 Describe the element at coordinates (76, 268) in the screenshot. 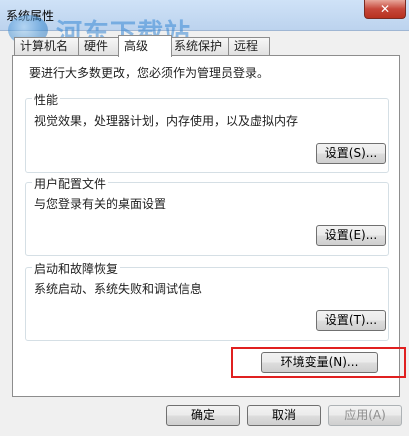

I see `startup-title: 启动和故障恢复` at that location.